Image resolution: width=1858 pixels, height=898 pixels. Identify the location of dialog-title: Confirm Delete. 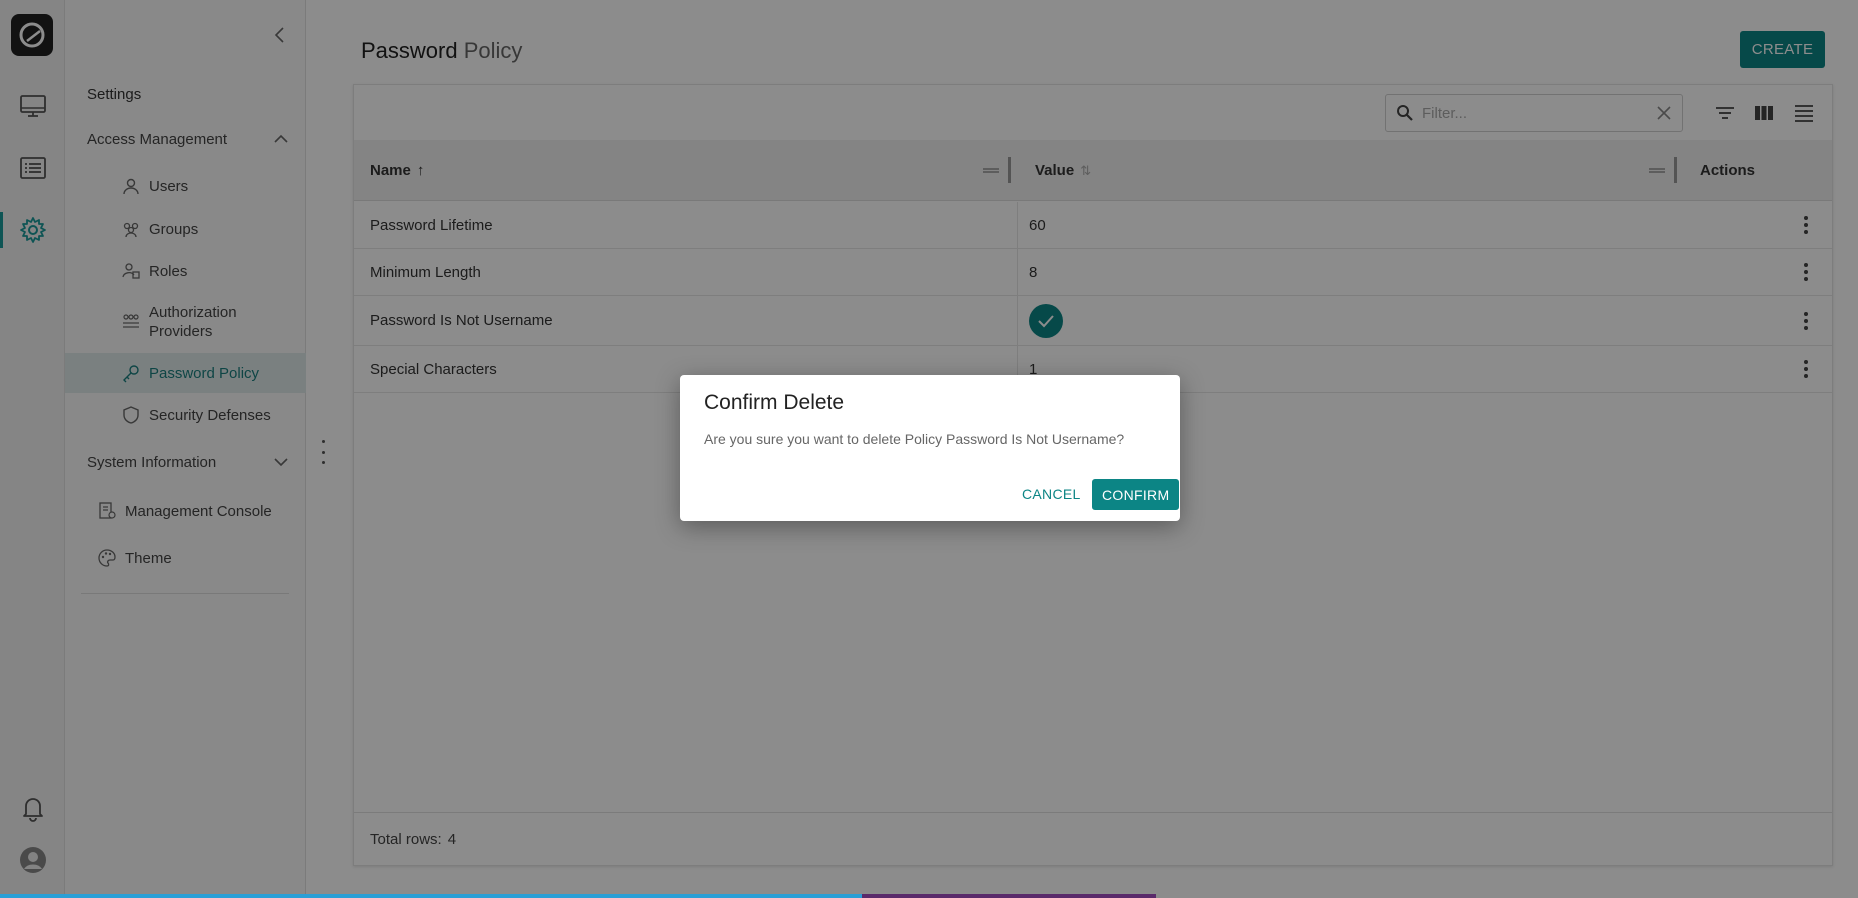
(774, 402).